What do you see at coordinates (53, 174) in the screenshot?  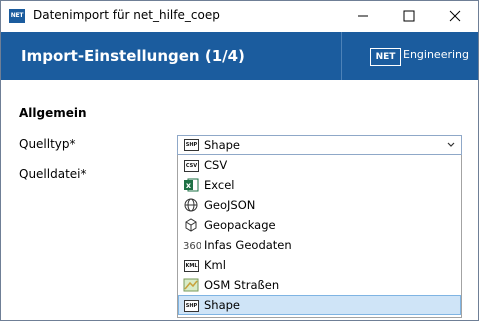 I see `quelldatei-label: Quelldatei*` at bounding box center [53, 174].